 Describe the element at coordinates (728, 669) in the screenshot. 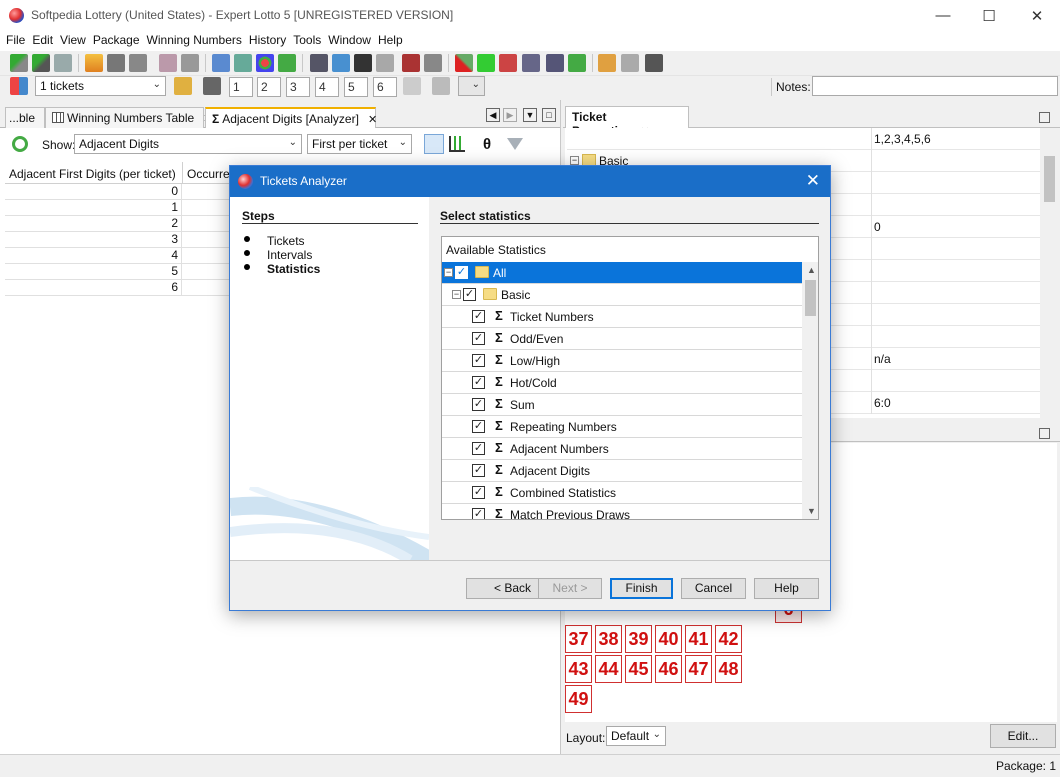

I see `number-cell: 48` at that location.